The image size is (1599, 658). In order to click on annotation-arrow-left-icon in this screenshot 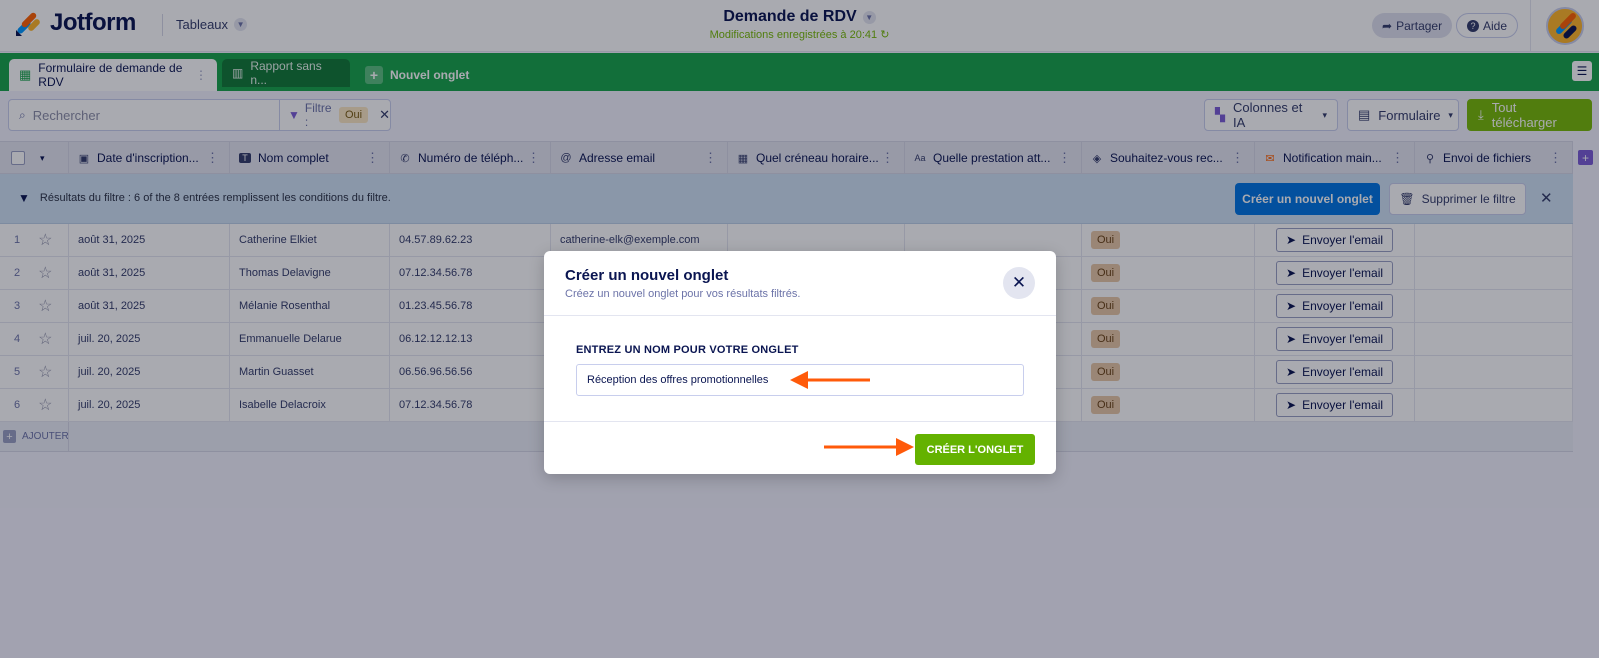, I will do `click(830, 380)`.